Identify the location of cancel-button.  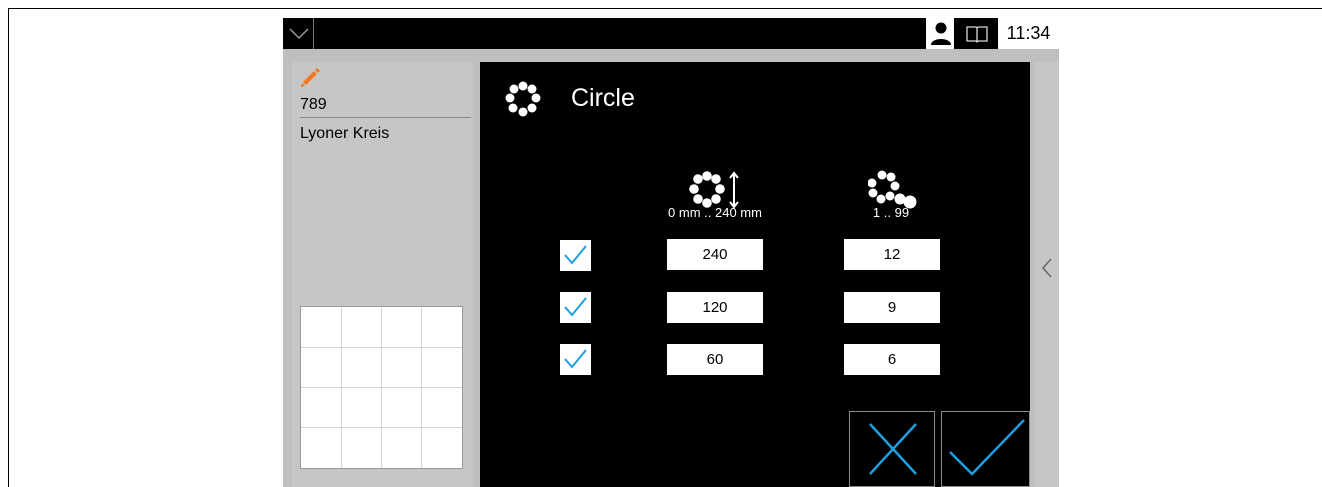
(892, 449).